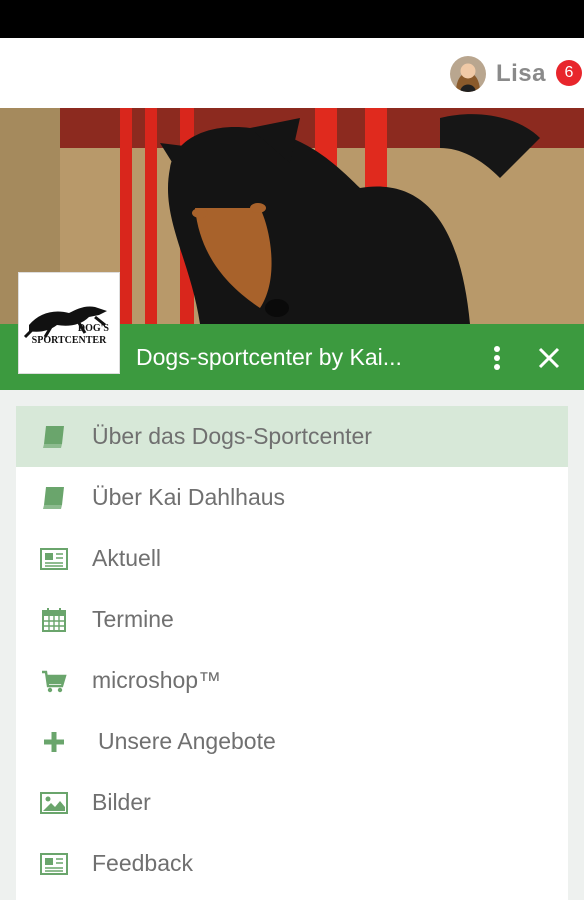 Image resolution: width=584 pixels, height=900 pixels. I want to click on calendar-icon, so click(54, 620).